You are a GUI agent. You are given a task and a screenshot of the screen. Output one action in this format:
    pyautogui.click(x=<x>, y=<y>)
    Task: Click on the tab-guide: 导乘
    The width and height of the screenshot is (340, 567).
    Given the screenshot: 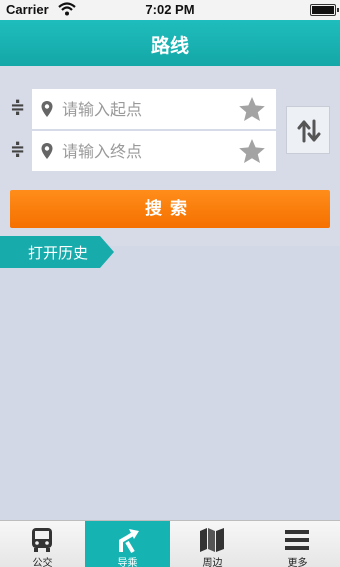 What is the action you would take?
    pyautogui.click(x=127, y=544)
    